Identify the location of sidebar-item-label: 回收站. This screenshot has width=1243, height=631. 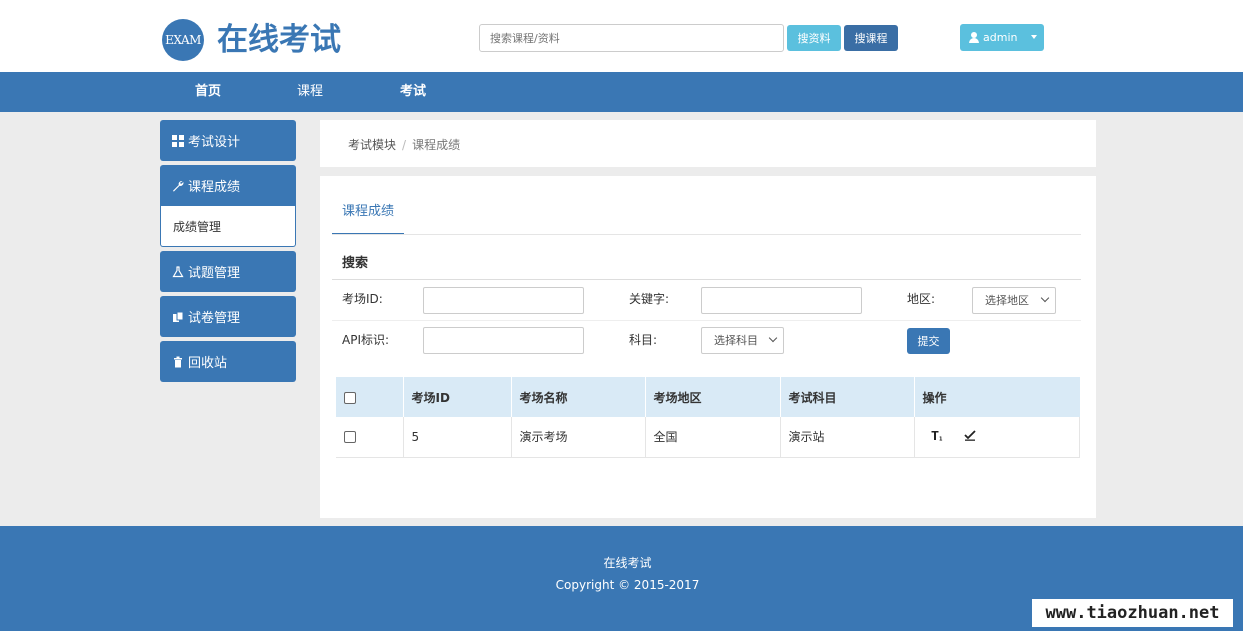
(208, 363).